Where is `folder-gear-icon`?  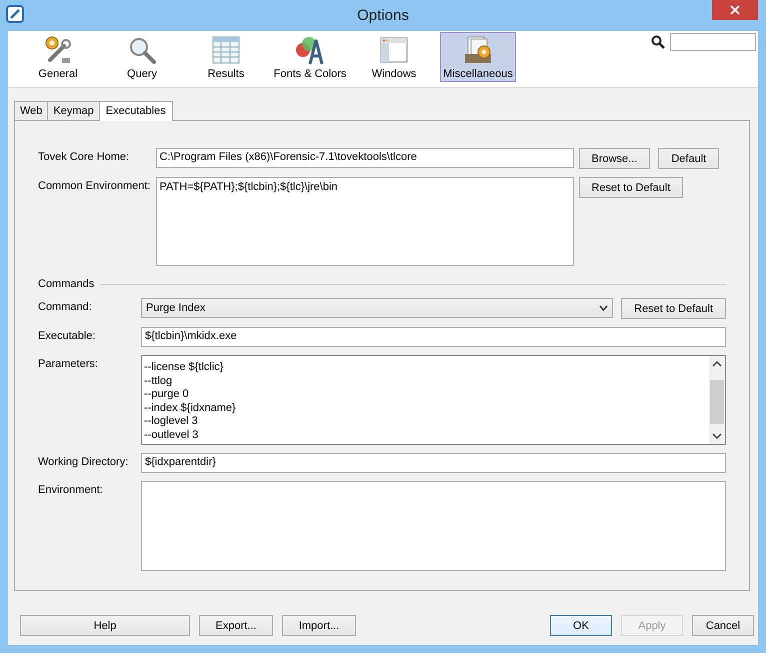 folder-gear-icon is located at coordinates (478, 50).